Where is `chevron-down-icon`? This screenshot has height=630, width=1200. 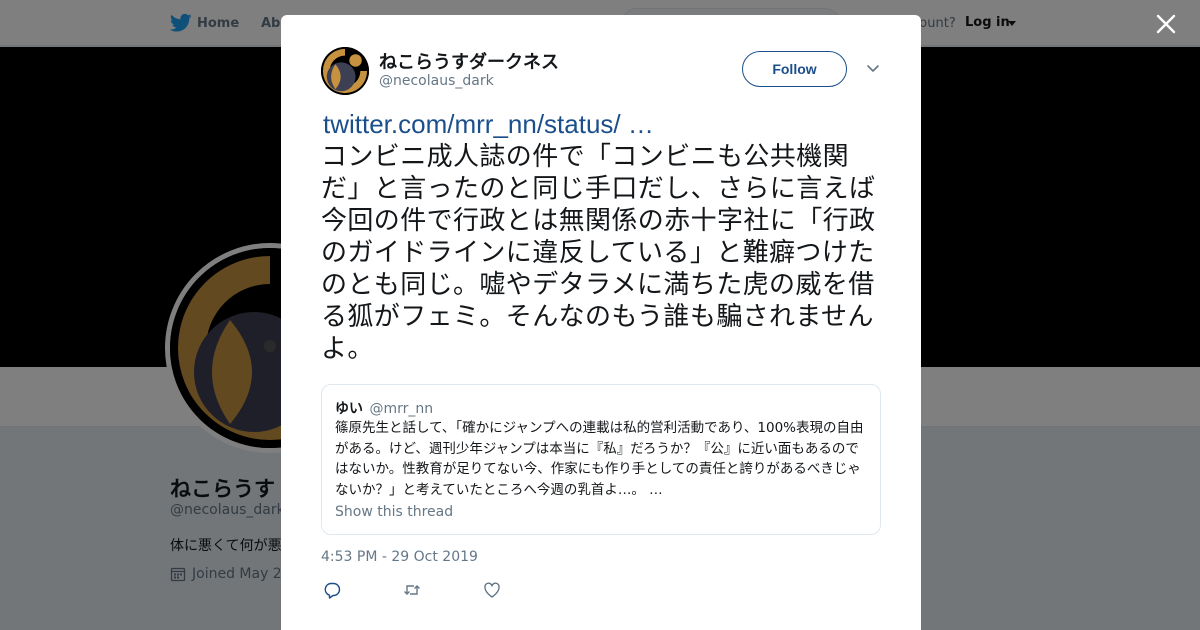 chevron-down-icon is located at coordinates (873, 69).